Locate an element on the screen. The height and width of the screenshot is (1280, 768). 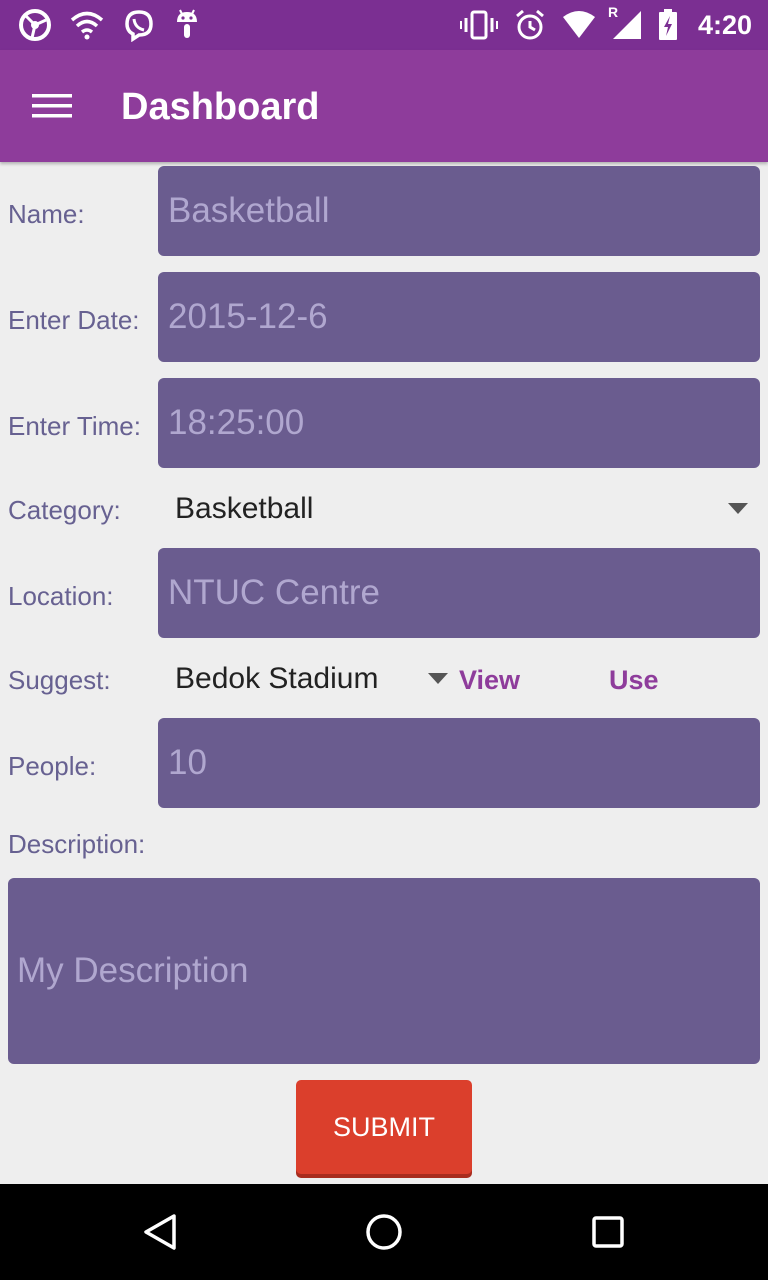
recents-button is located at coordinates (608, 1232).